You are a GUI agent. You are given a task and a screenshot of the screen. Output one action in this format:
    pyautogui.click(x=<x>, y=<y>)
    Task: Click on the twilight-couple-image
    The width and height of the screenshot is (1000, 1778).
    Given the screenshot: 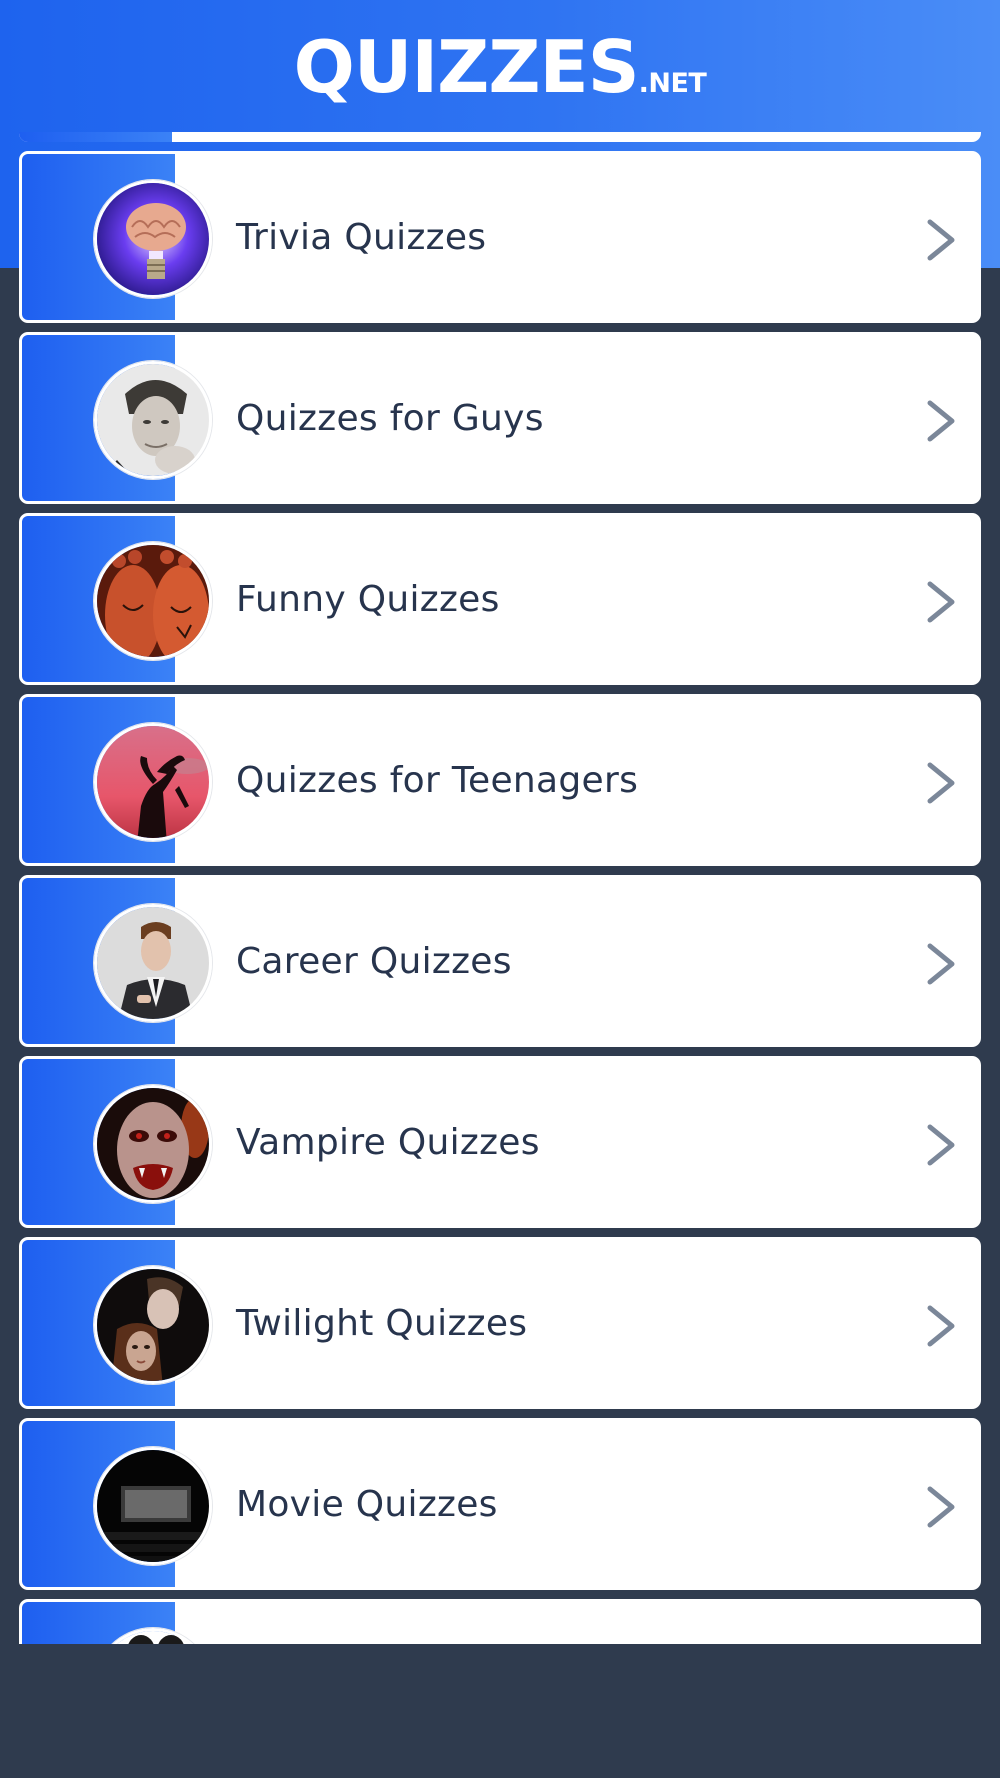 What is the action you would take?
    pyautogui.click(x=153, y=1325)
    